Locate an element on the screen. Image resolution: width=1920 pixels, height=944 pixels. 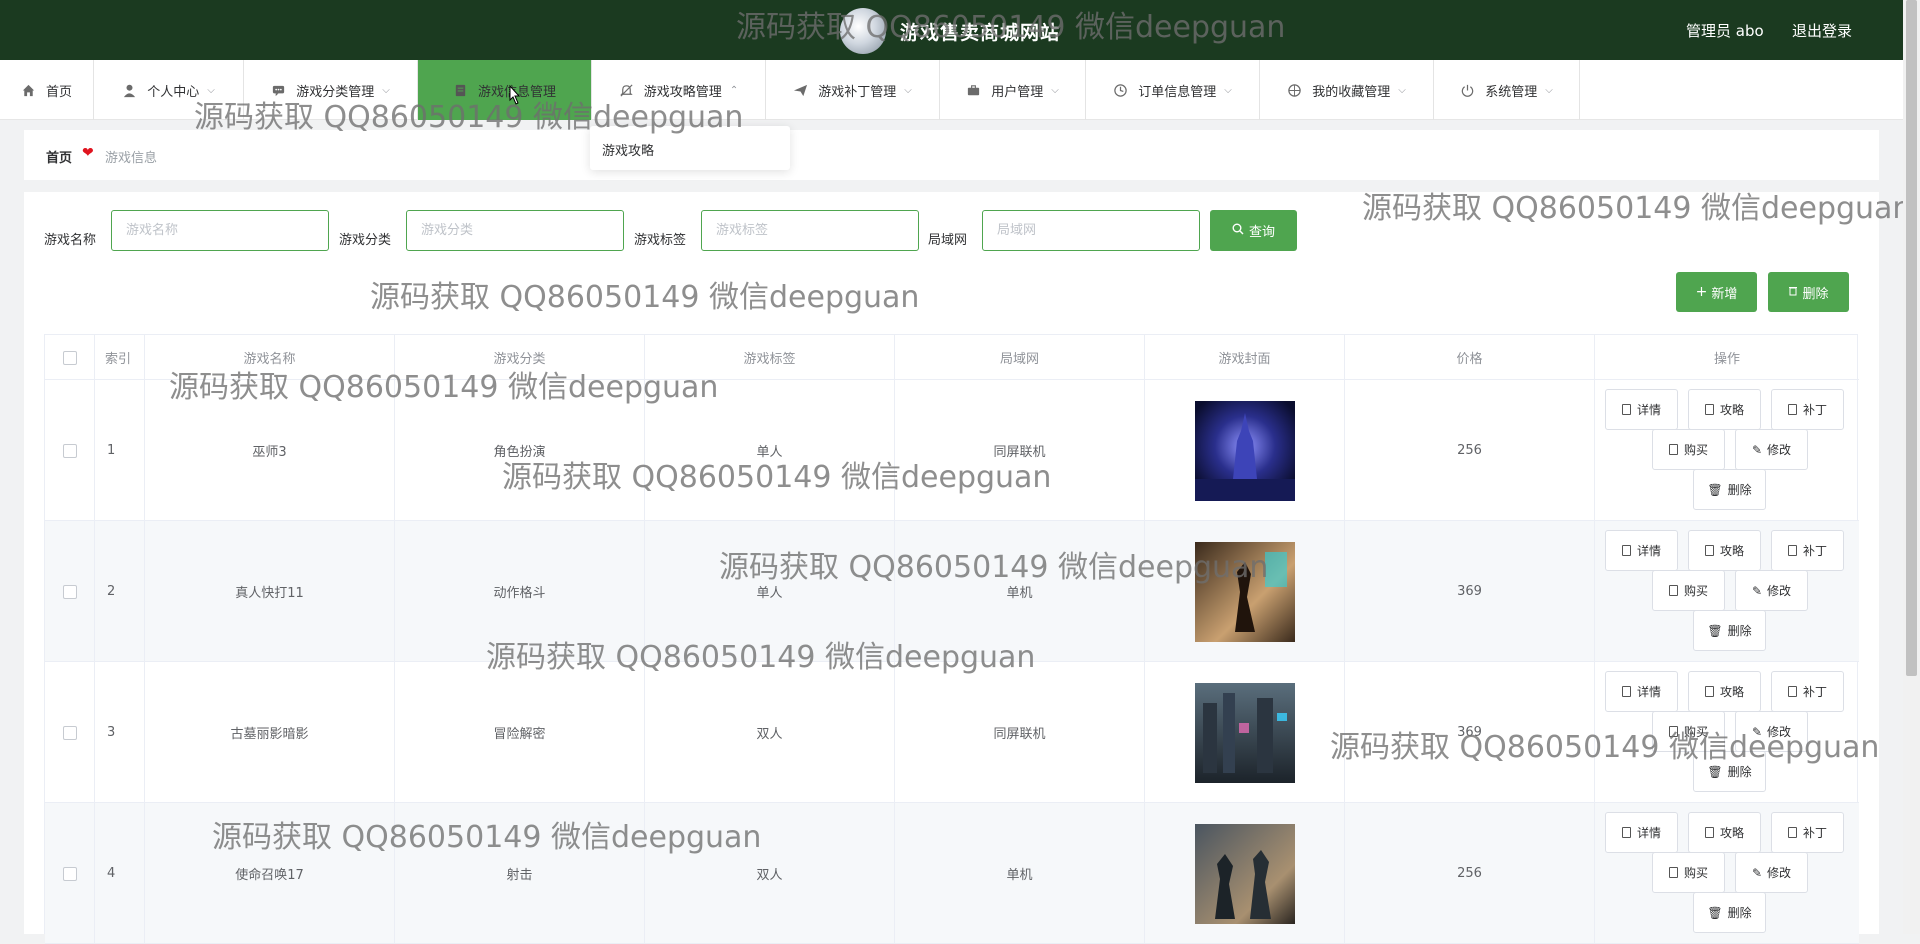
nav-label: 订单信息管理 is located at coordinates (1177, 92).